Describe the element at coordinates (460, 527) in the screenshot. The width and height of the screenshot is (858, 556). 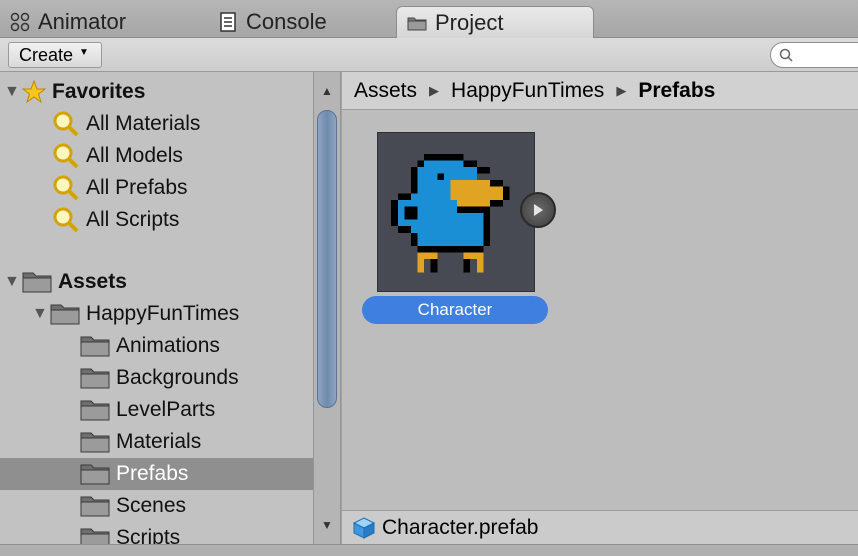
I see `selected-filename: Character.prefab` at that location.